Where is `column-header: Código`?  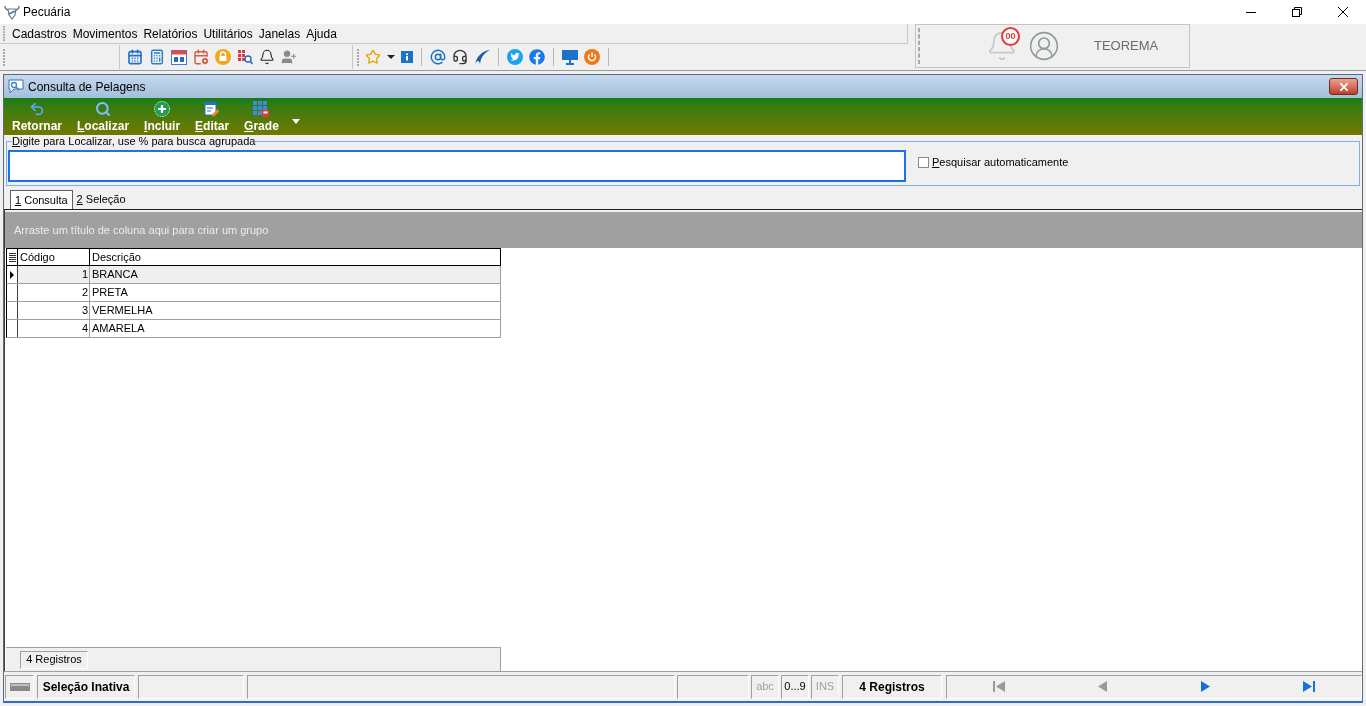 column-header: Código is located at coordinates (54, 257).